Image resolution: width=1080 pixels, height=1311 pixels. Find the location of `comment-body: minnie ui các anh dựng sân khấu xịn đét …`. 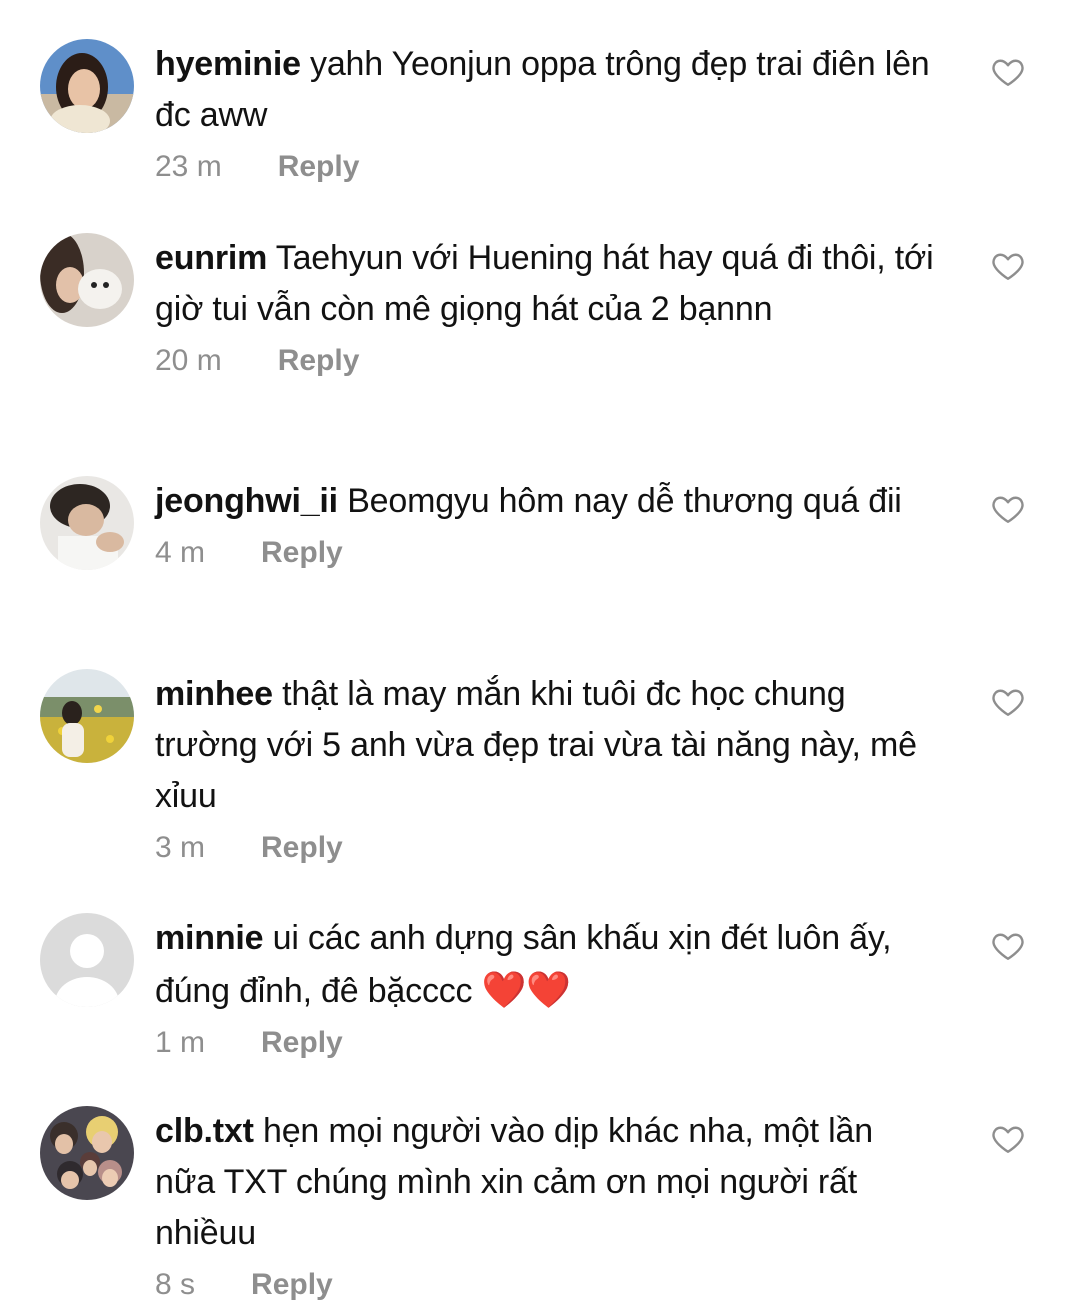

comment-body: minnie ui các anh dựng sân khấu xịn đét … is located at coordinates (545, 988).